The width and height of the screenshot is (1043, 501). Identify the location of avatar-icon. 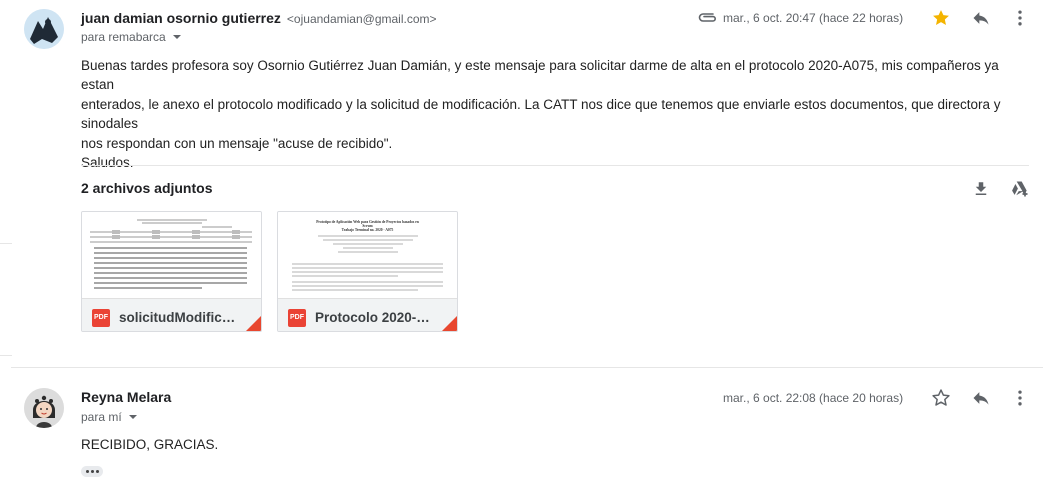
(44, 408).